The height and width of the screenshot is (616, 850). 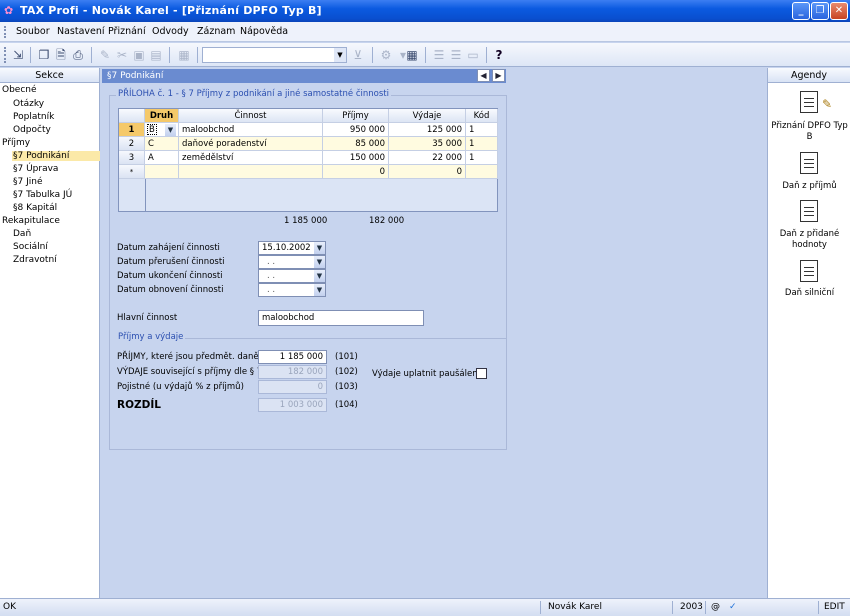 What do you see at coordinates (386, 55) in the screenshot?
I see `tools-icon: ⚙` at bounding box center [386, 55].